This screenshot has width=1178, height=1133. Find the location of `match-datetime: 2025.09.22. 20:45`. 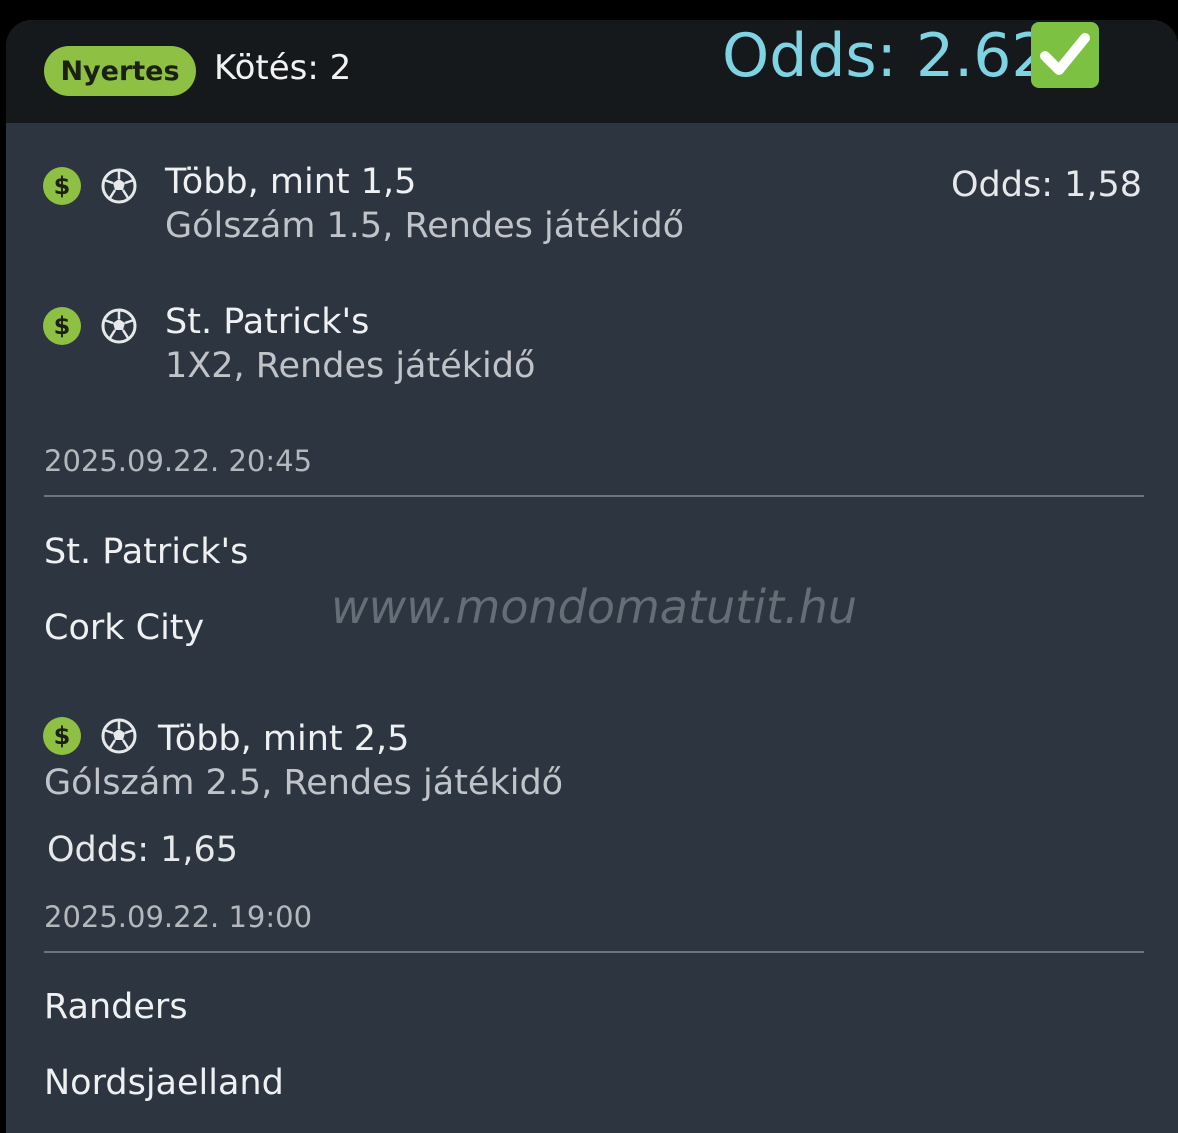

match-datetime: 2025.09.22. 20:45 is located at coordinates (178, 461).